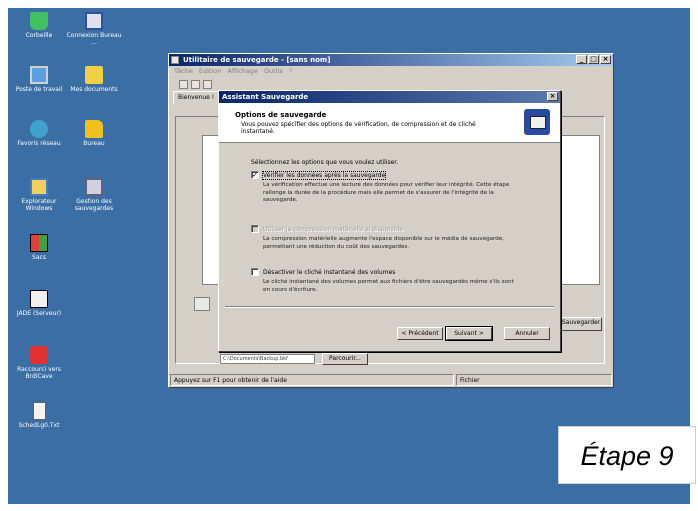 The width and height of the screenshot is (698, 511). What do you see at coordinates (581, 324) in the screenshot?
I see `start-backup-button: Sauvegarder` at bounding box center [581, 324].